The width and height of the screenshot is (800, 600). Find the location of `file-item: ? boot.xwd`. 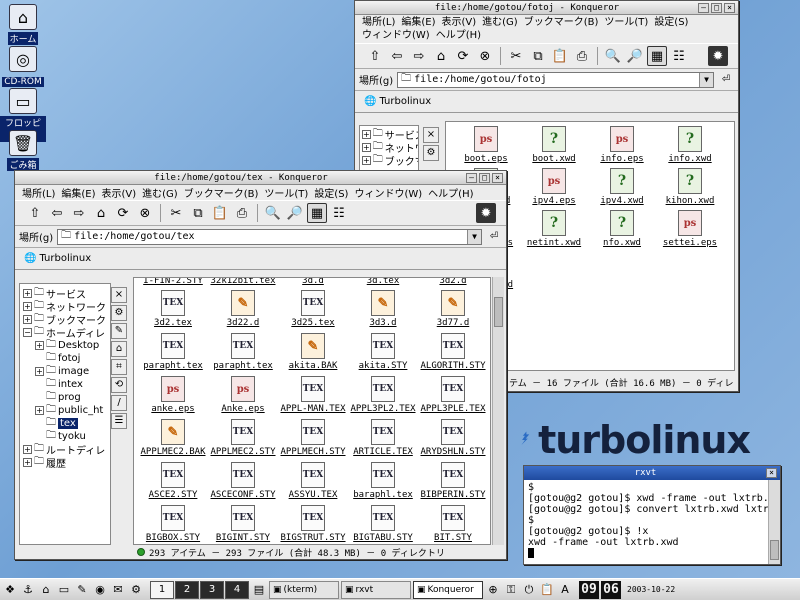

file-item: ? boot.xwd is located at coordinates (554, 147).